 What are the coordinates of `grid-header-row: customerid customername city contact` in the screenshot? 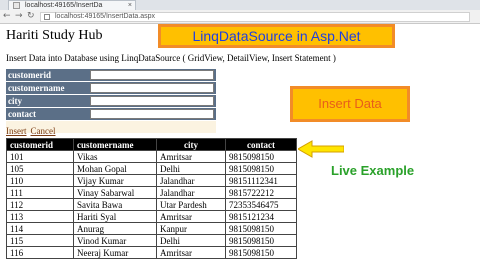 It's located at (151, 144).